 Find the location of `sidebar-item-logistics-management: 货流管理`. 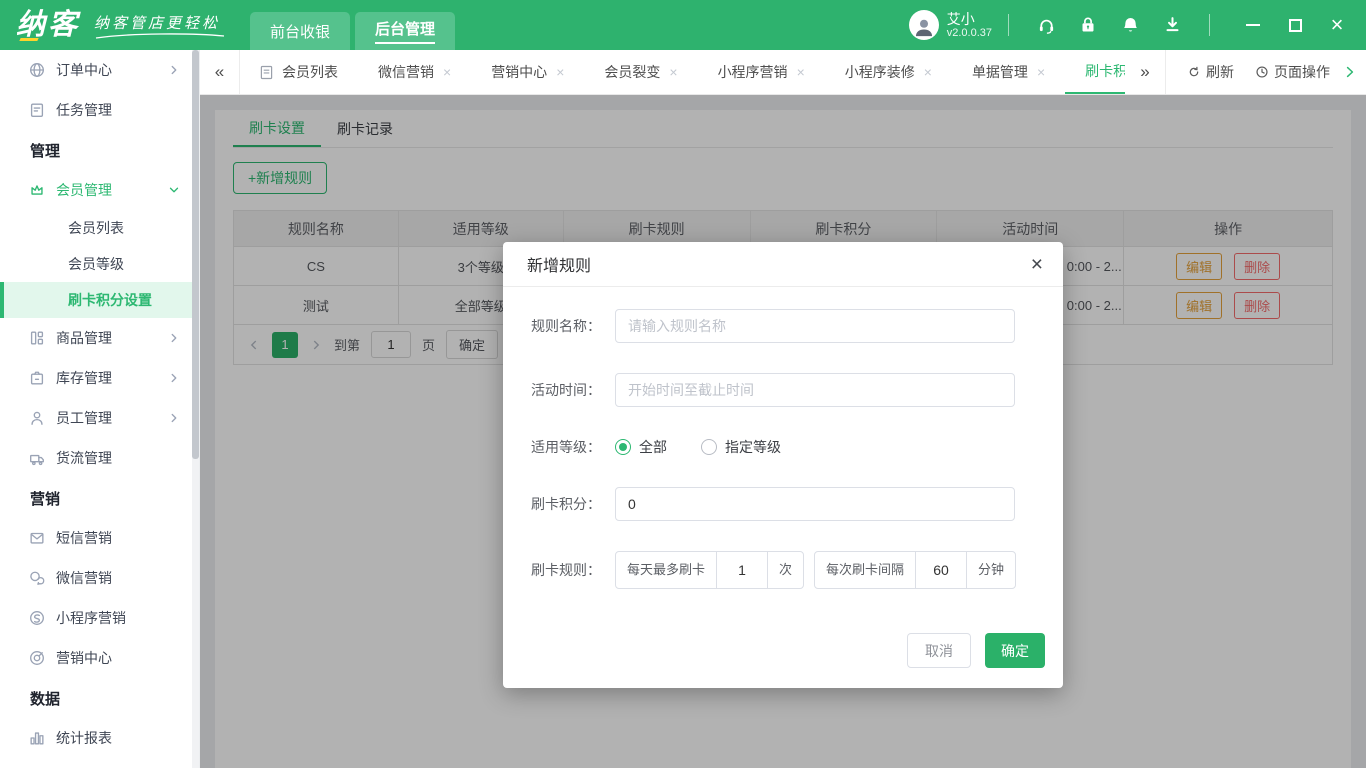

sidebar-item-logistics-management: 货流管理 is located at coordinates (99, 458).